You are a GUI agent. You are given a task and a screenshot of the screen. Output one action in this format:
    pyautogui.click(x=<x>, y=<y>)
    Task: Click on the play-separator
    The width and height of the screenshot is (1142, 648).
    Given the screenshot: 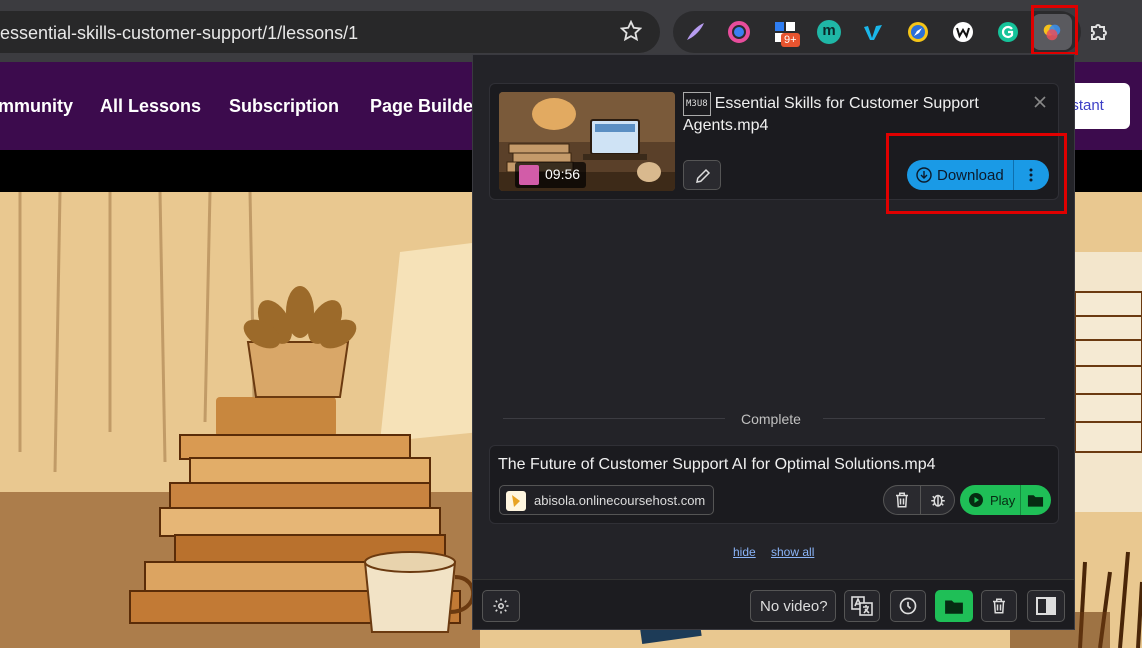 What is the action you would take?
    pyautogui.click(x=1020, y=500)
    